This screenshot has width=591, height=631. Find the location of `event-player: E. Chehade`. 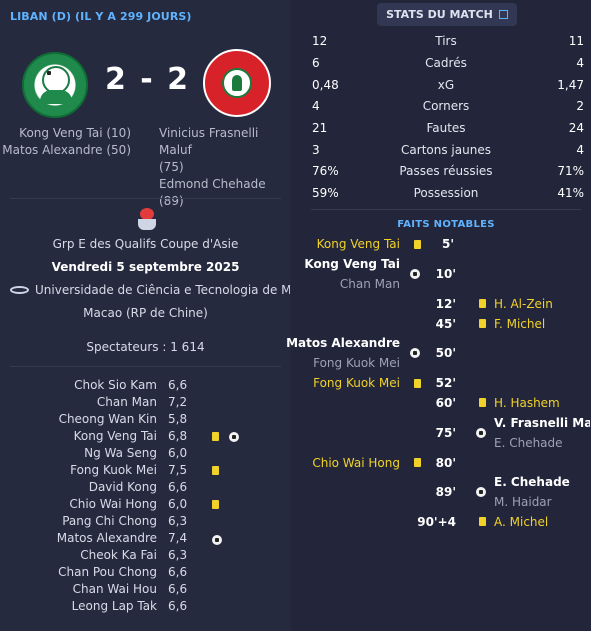

event-player: E. Chehade is located at coordinates (532, 482).